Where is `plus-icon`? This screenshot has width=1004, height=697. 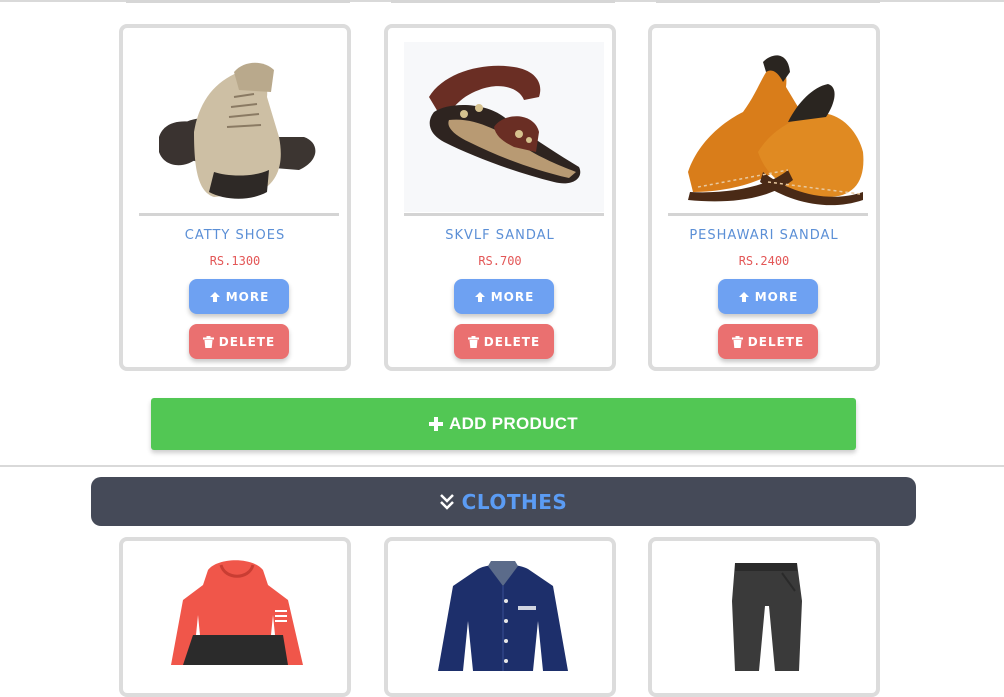
plus-icon is located at coordinates (436, 424).